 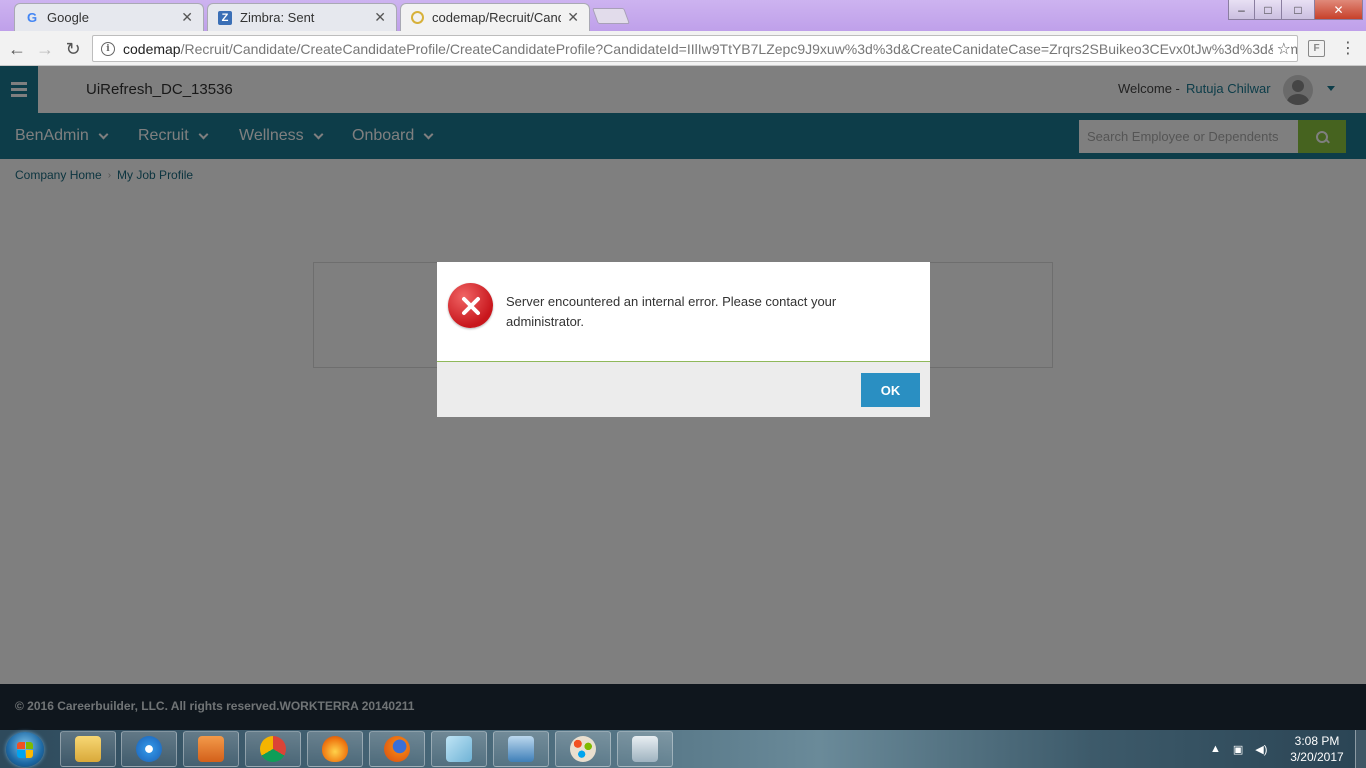 I want to click on system-tray: ▲ ▣ ◀), so click(x=1238, y=749).